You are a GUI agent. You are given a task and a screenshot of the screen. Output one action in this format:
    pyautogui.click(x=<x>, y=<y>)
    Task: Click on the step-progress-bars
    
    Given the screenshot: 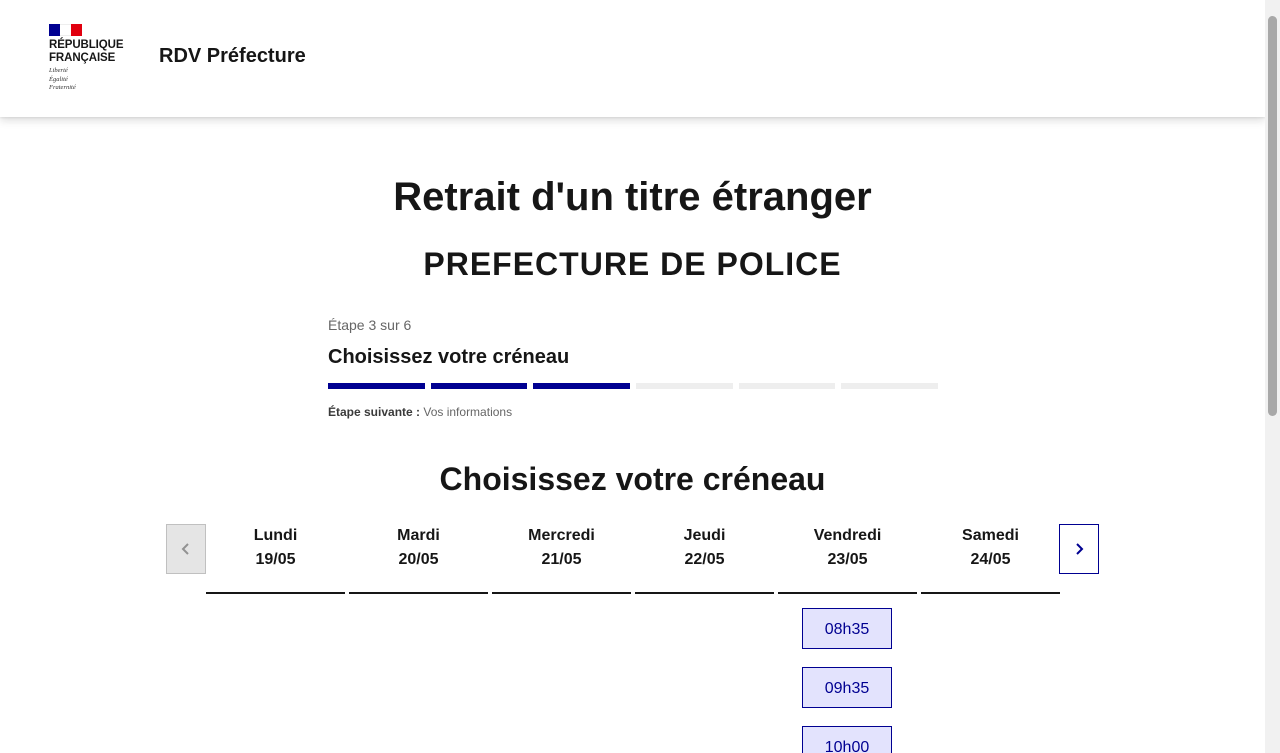 What is the action you would take?
    pyautogui.click(x=633, y=386)
    